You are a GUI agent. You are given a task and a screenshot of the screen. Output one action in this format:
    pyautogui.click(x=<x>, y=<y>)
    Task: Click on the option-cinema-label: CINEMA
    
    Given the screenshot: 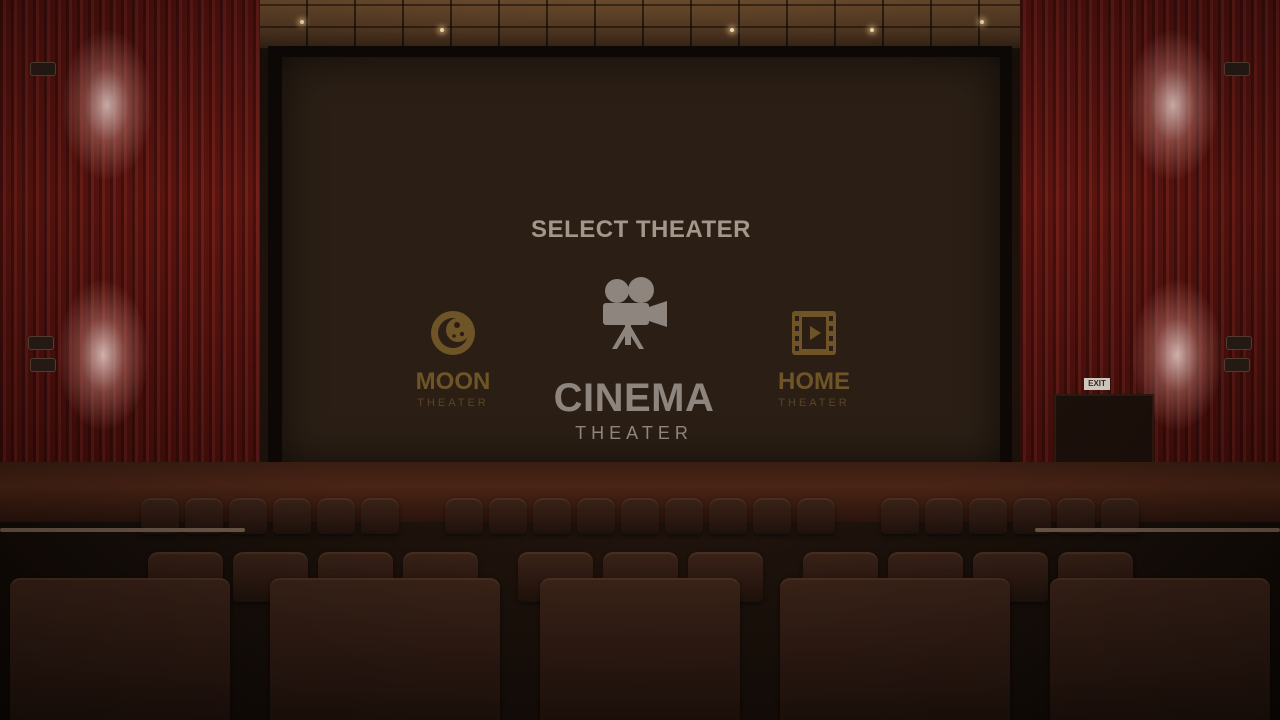 What is the action you would take?
    pyautogui.click(x=634, y=398)
    